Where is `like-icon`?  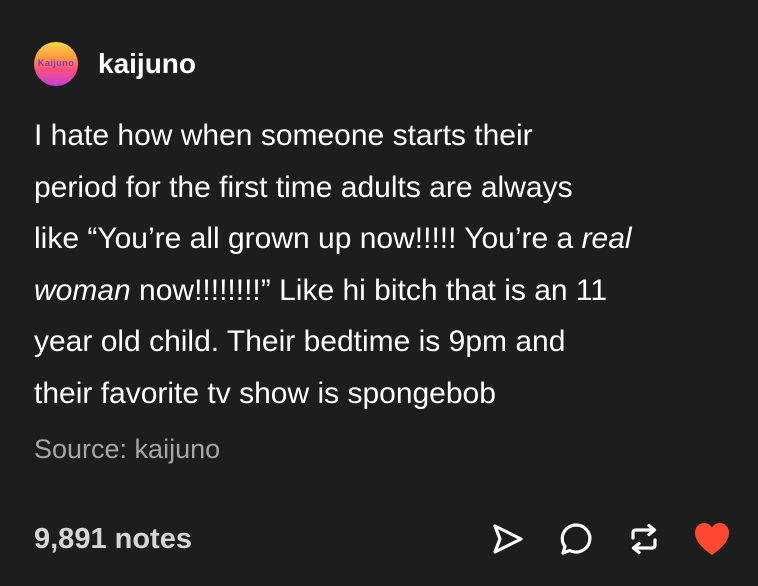 like-icon is located at coordinates (712, 539).